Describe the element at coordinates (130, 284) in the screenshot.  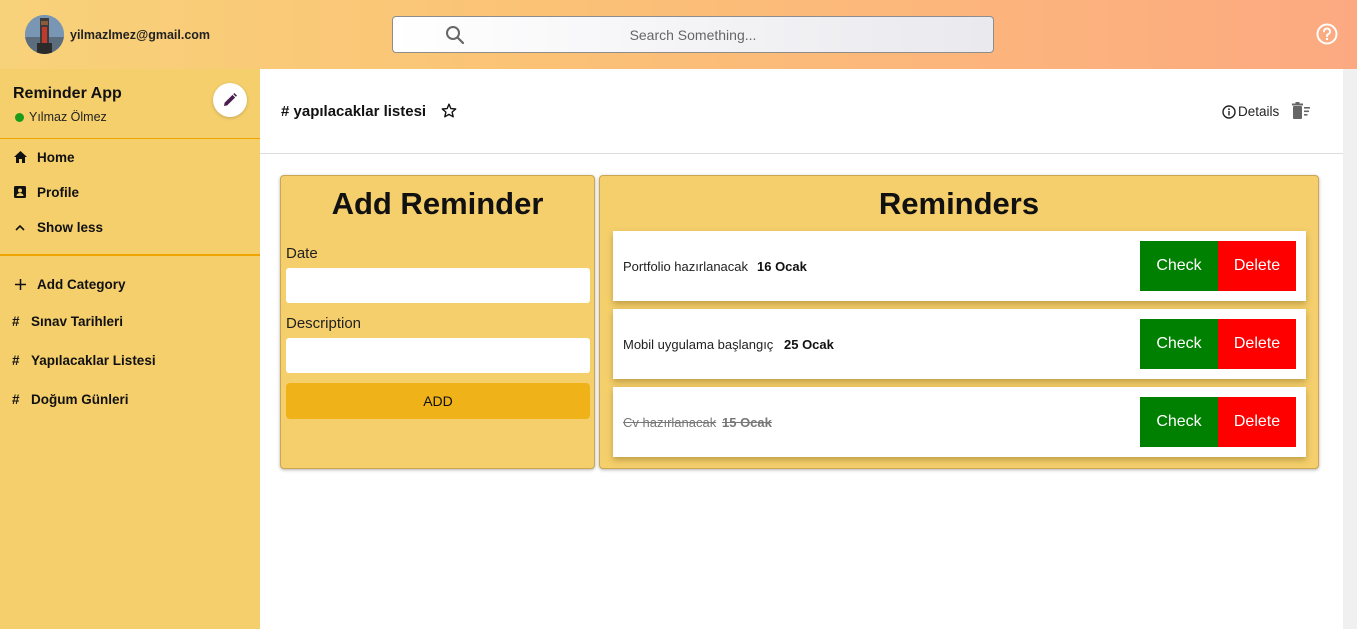
I see `add-category-button: Add Category` at that location.